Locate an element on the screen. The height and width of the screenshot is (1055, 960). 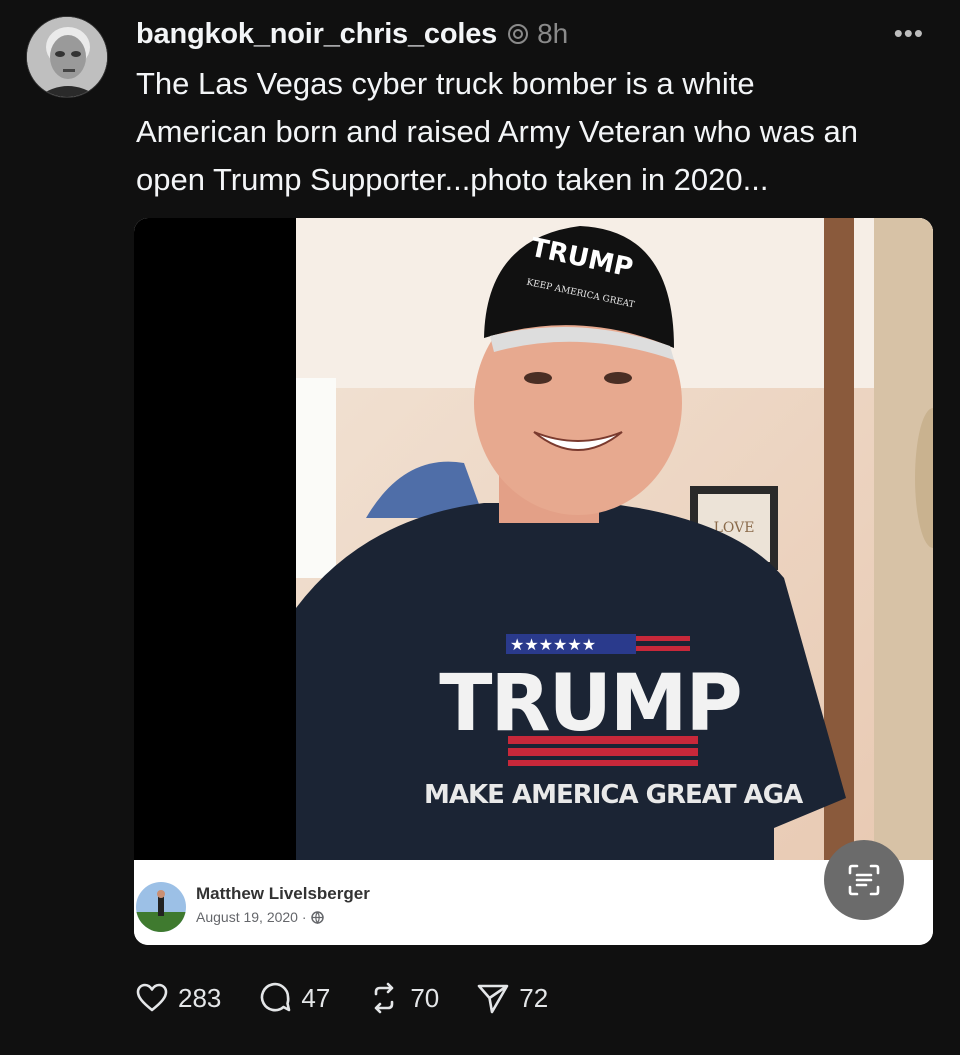
text-scan-button is located at coordinates (864, 880).